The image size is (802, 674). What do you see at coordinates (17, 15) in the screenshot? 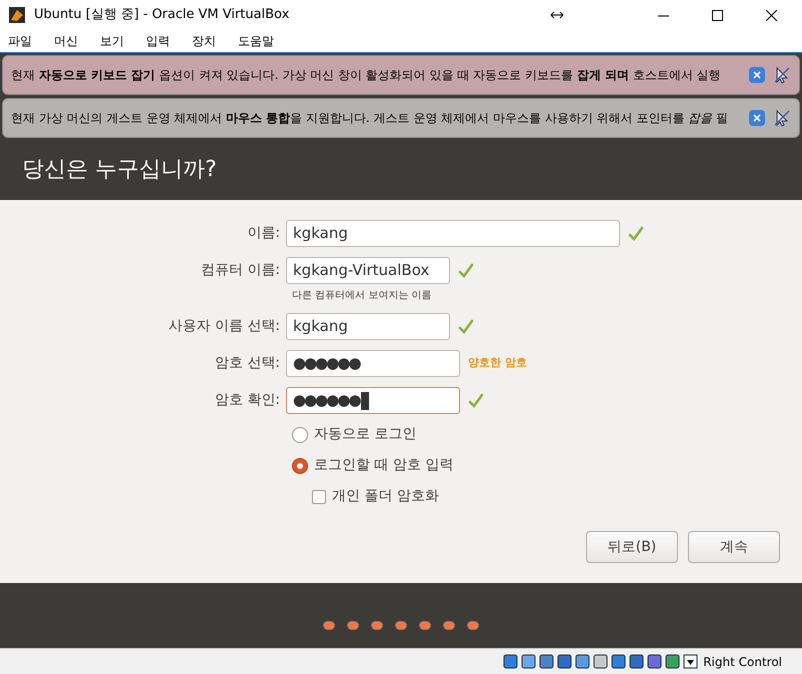
I see `app-logo-icon` at bounding box center [17, 15].